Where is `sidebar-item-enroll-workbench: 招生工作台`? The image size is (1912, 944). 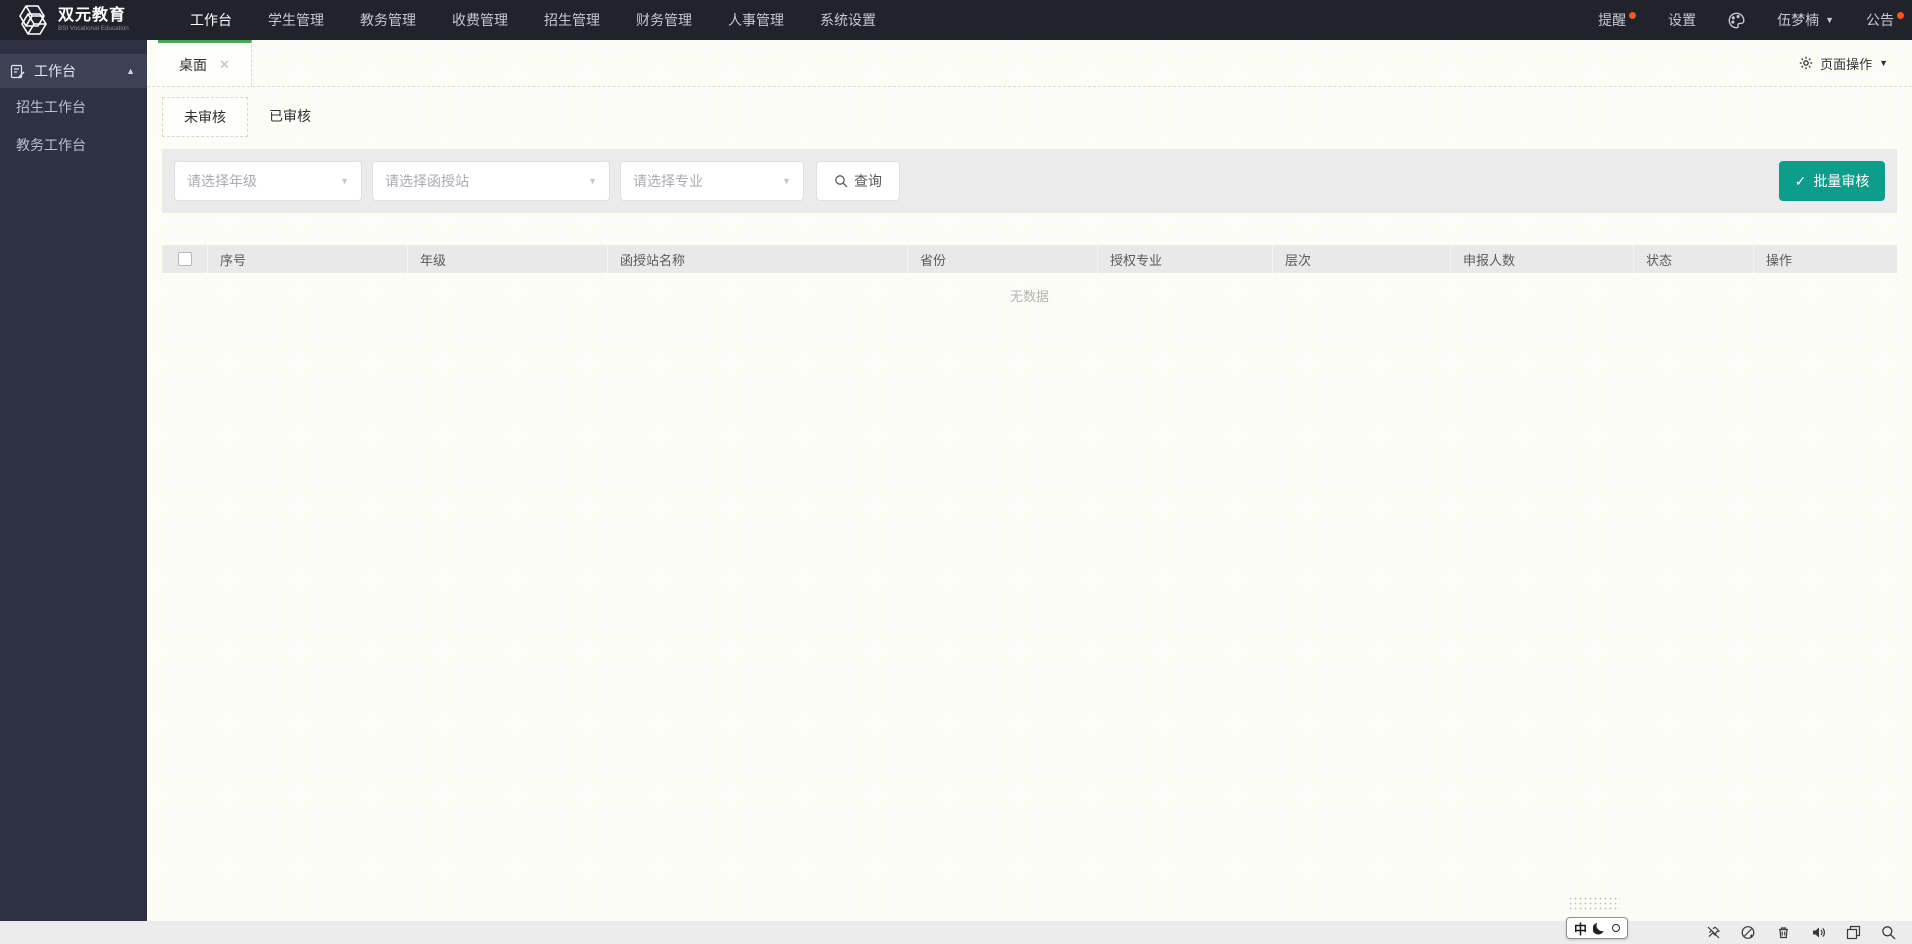
sidebar-item-enroll-workbench: 招生工作台 is located at coordinates (73, 107).